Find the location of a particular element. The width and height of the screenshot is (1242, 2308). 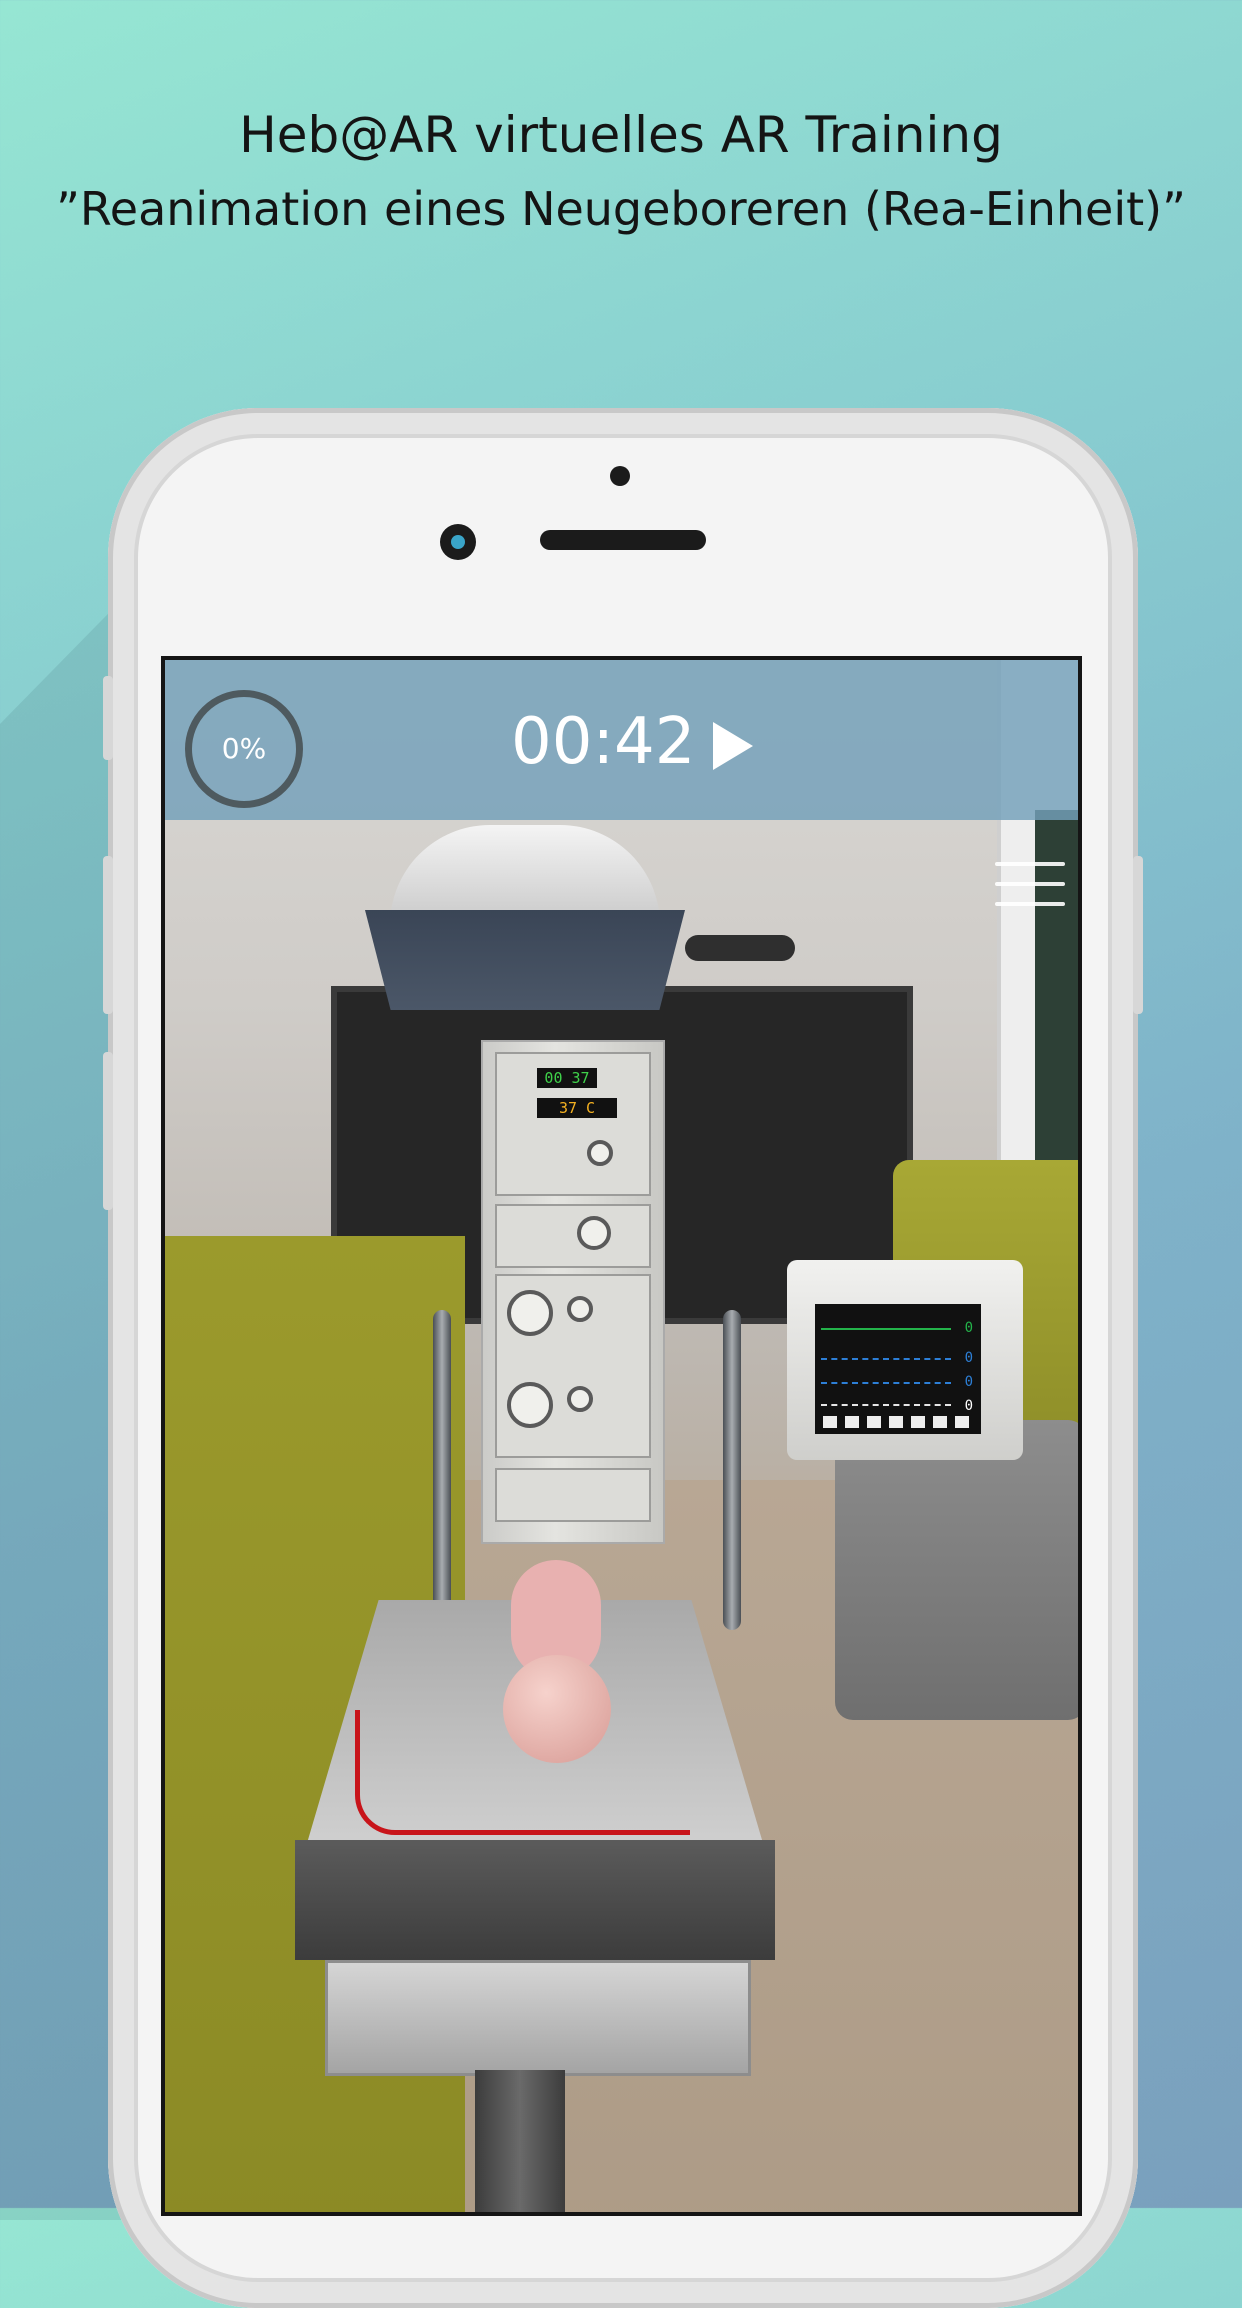

timer-display: 00:42 is located at coordinates (603, 742).